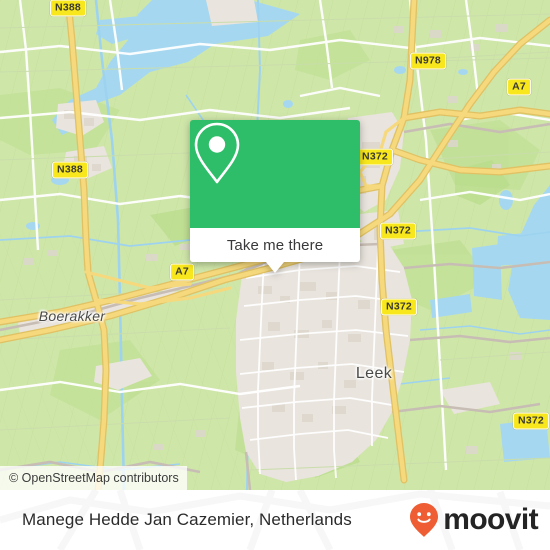 The image size is (550, 550). I want to click on take-me-there-label: Take me there, so click(275, 245).